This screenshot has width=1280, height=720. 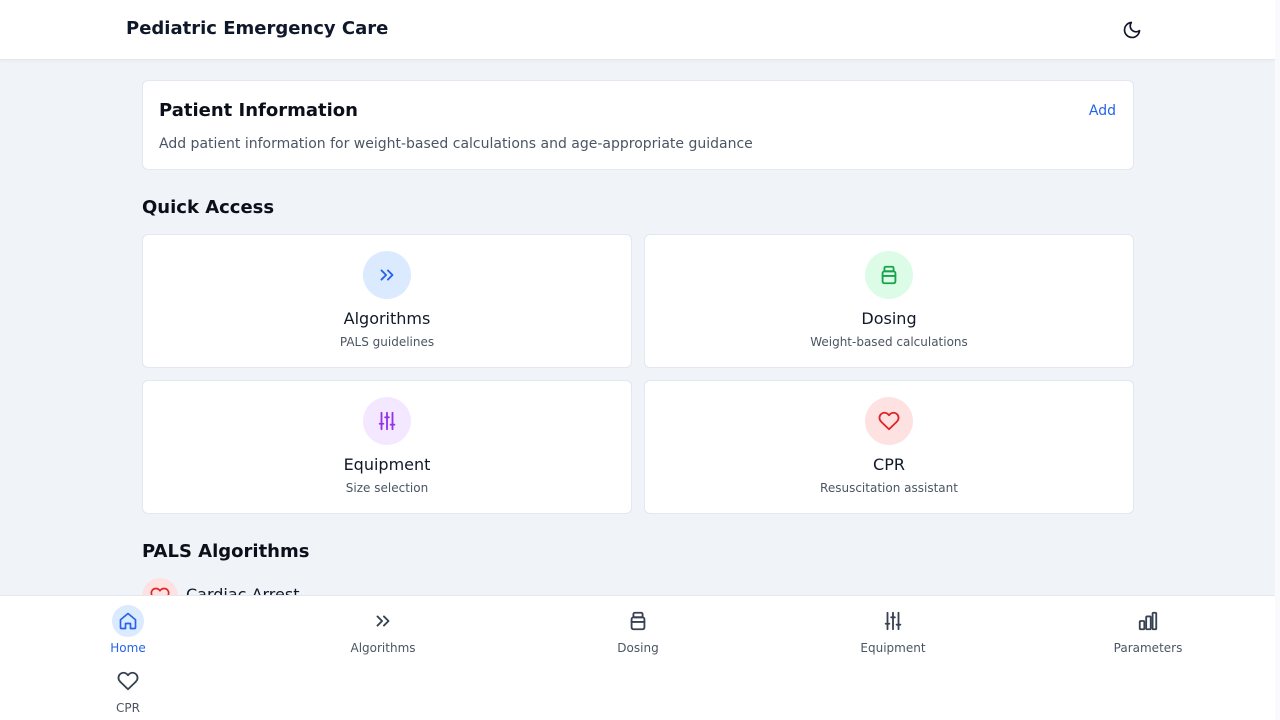 I want to click on theme-toggle-button, so click(x=1132, y=30).